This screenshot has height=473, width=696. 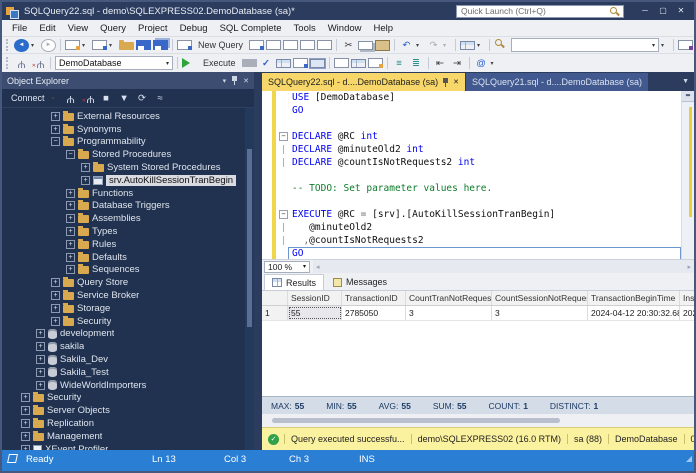 What do you see at coordinates (142, 98) in the screenshot?
I see `refresh-icon: ⟳` at bounding box center [142, 98].